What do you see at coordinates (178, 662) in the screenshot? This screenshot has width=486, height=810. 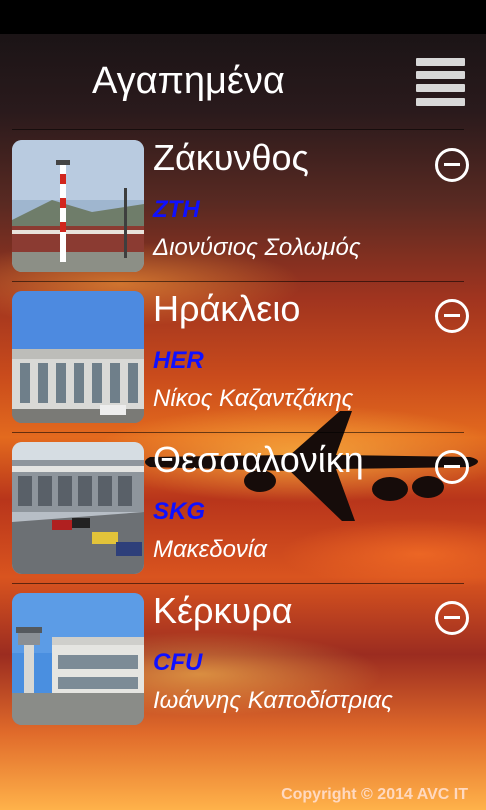 I see `airport-code: CFU` at bounding box center [178, 662].